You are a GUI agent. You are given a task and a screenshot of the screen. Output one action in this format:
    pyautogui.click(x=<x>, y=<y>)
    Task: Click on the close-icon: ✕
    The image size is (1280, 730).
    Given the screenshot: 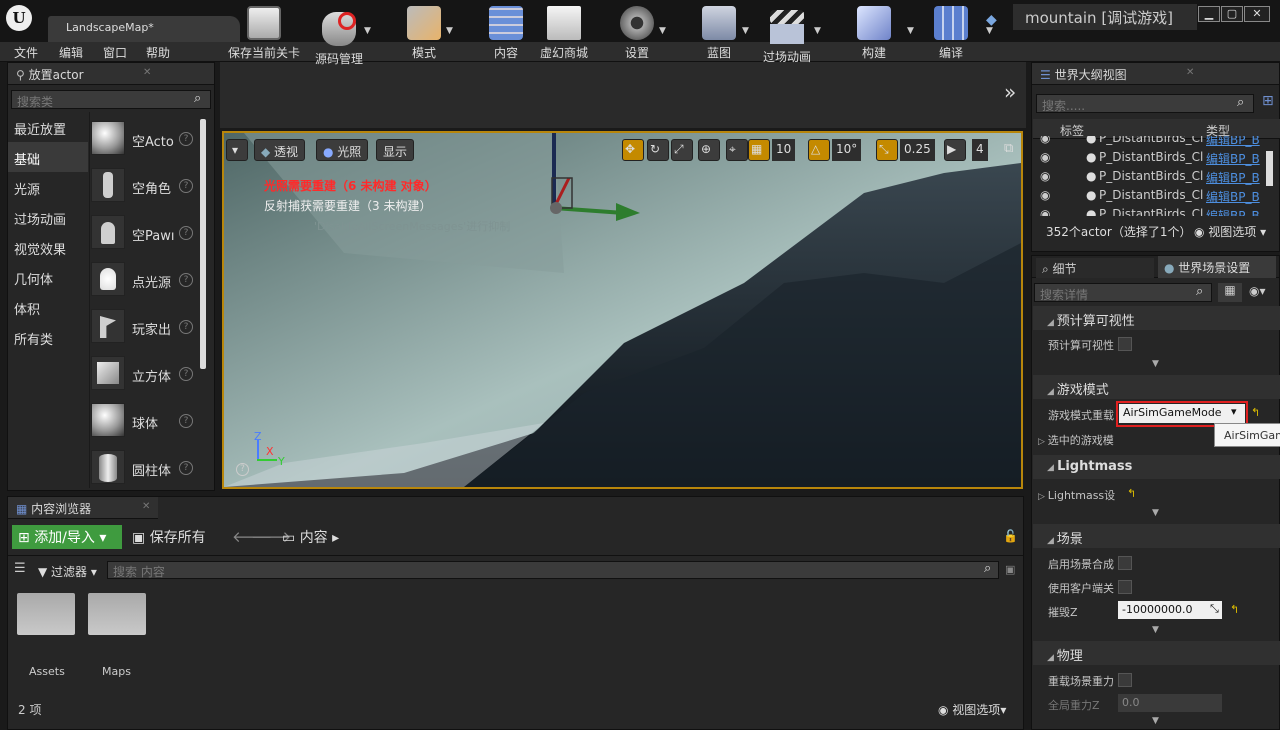 What is the action you would take?
    pyautogui.click(x=147, y=72)
    